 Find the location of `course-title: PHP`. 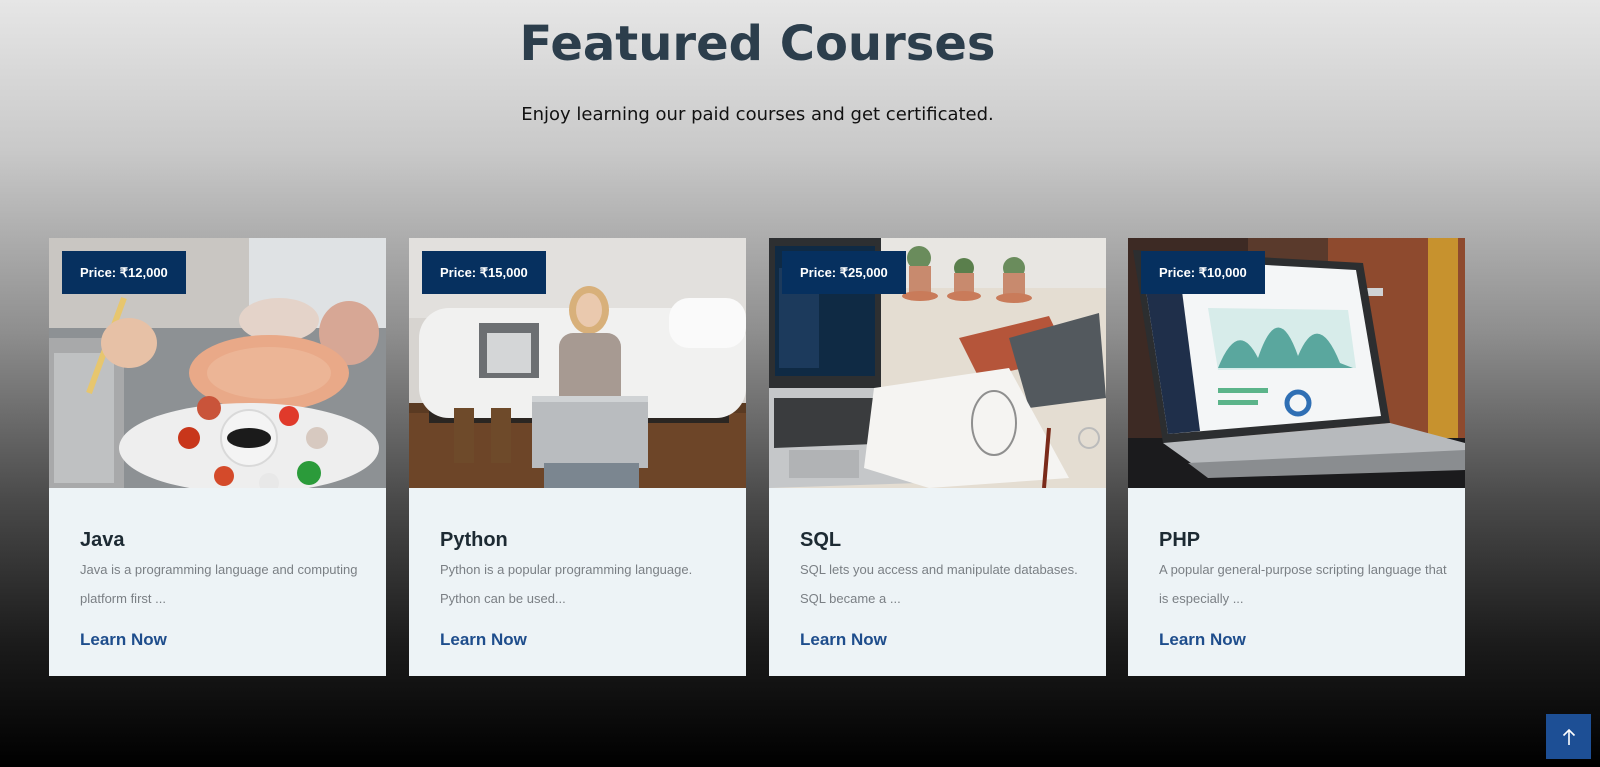

course-title: PHP is located at coordinates (1180, 540).